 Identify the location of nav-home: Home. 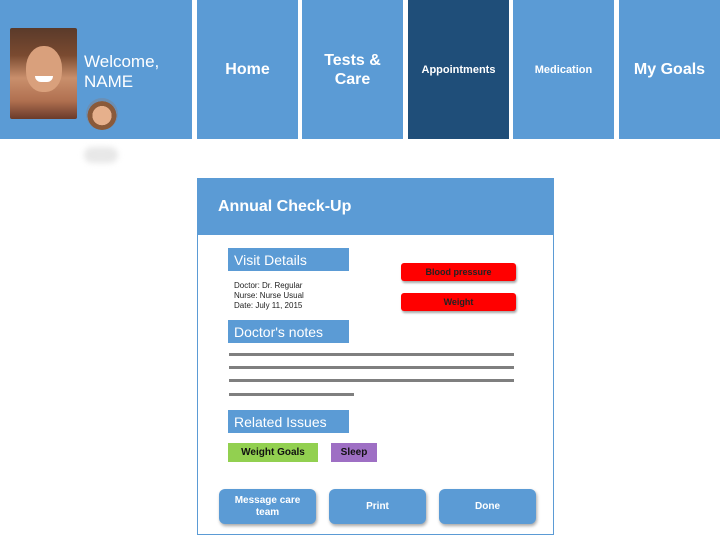
(247, 69).